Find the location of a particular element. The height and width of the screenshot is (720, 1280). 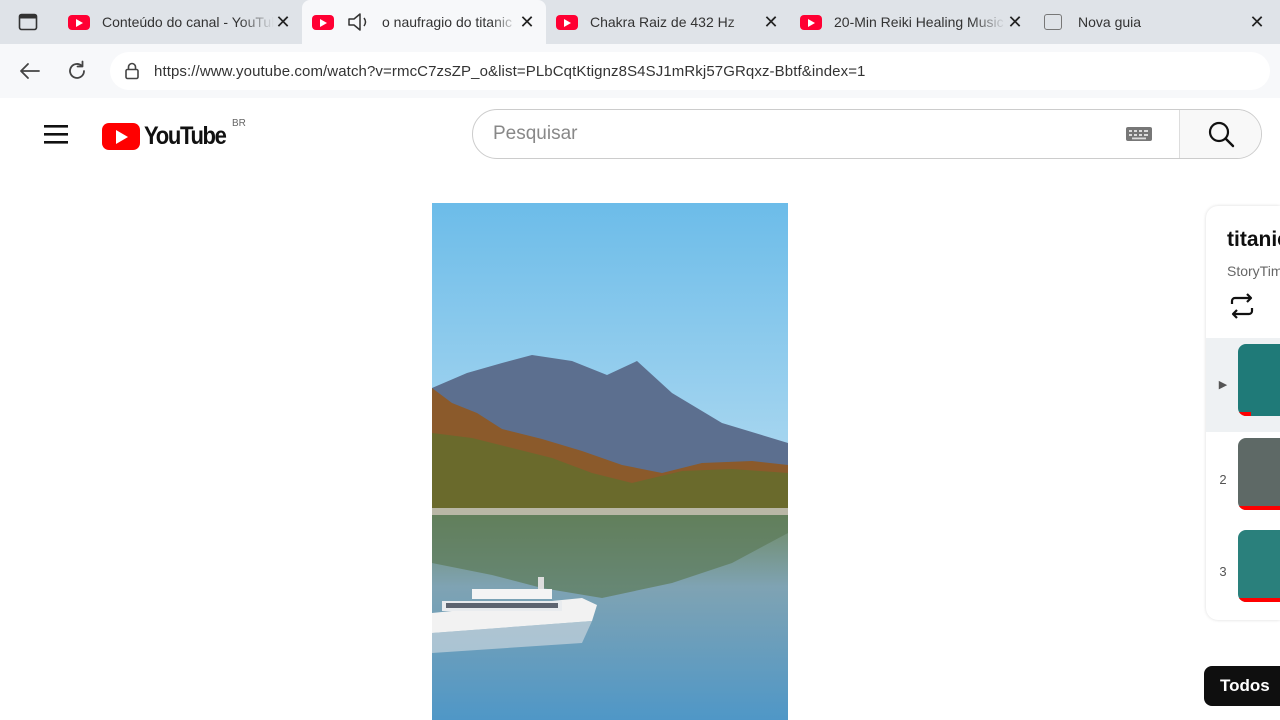

reload-button is located at coordinates (77, 71).